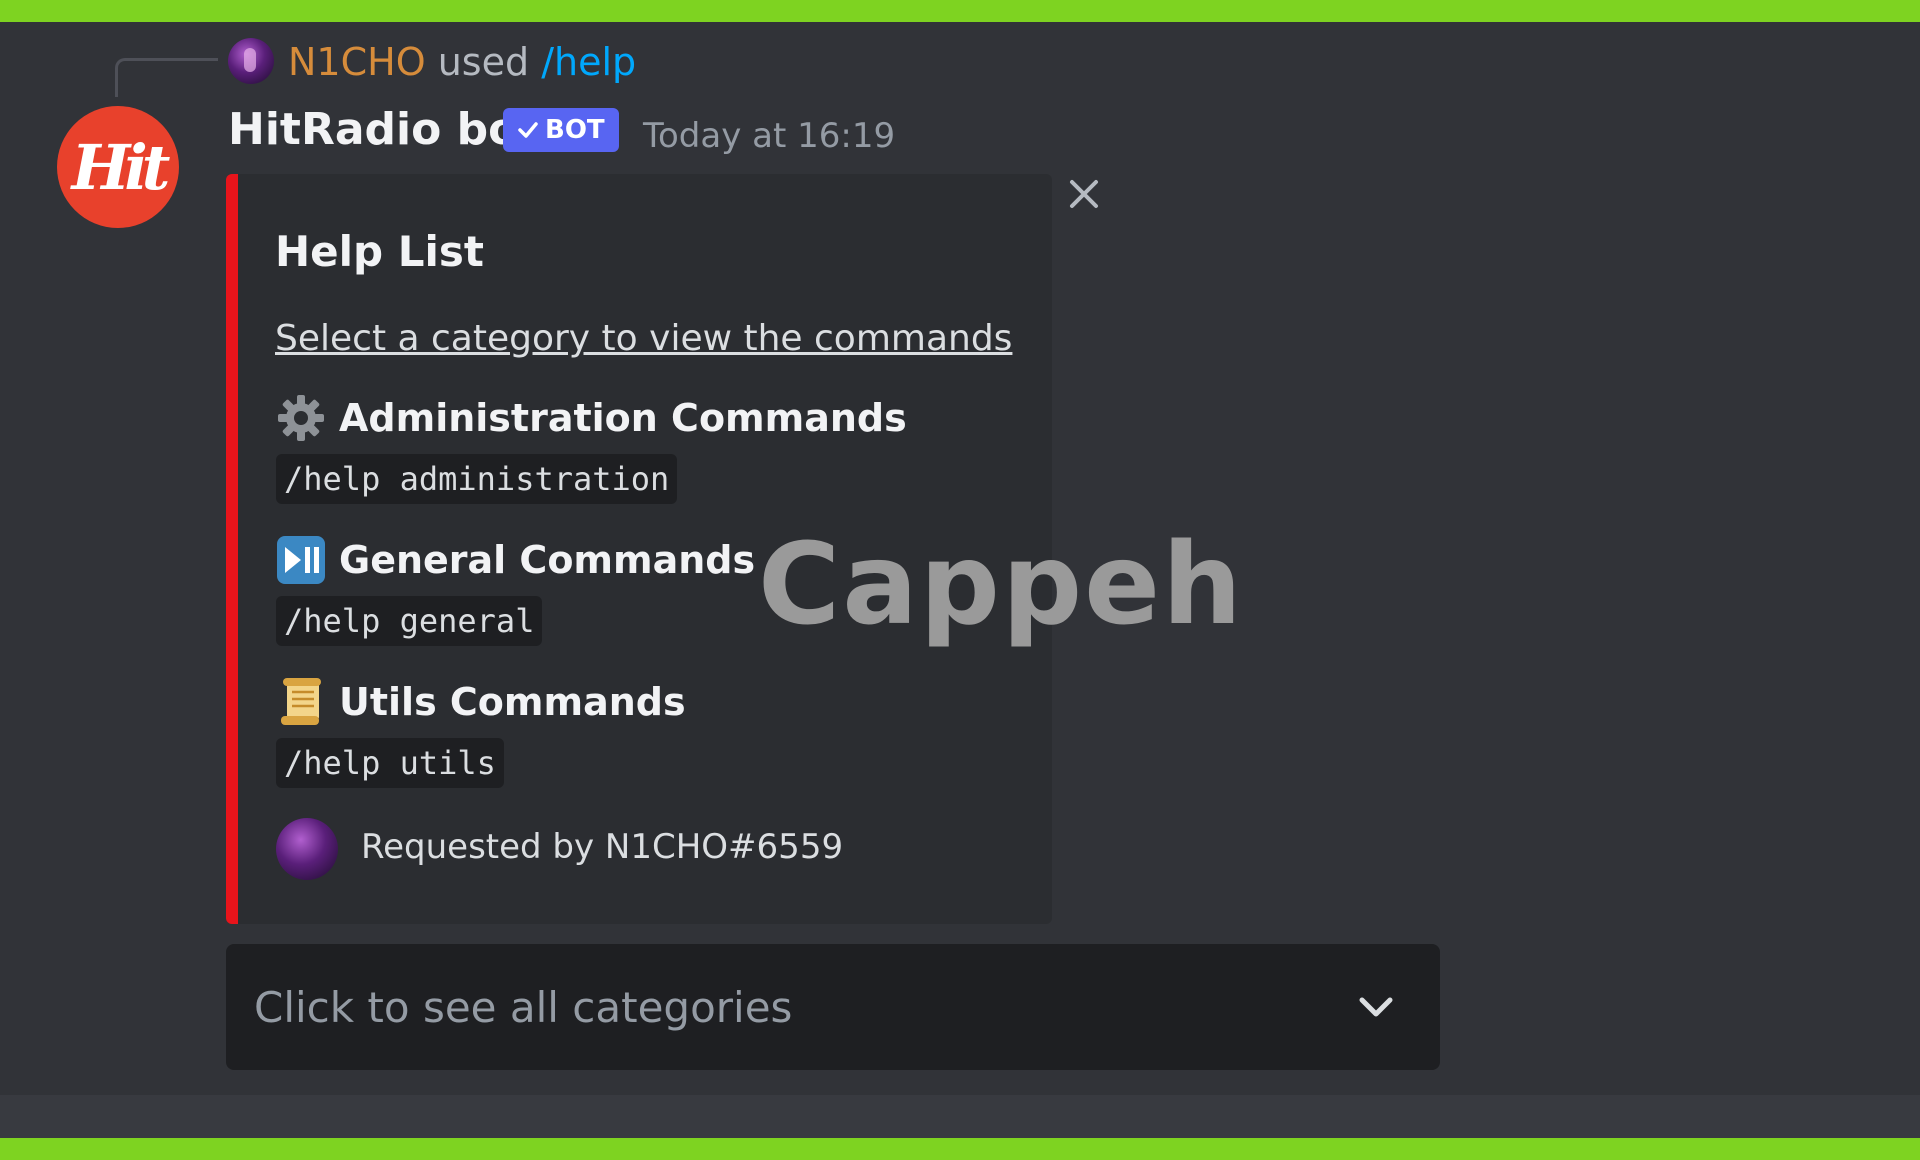  Describe the element at coordinates (547, 560) in the screenshot. I see `field-general-label: General Commands` at that location.